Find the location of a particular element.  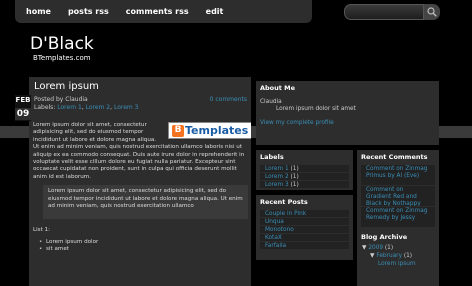

date-badge: FEB 09 is located at coordinates (23, 108).